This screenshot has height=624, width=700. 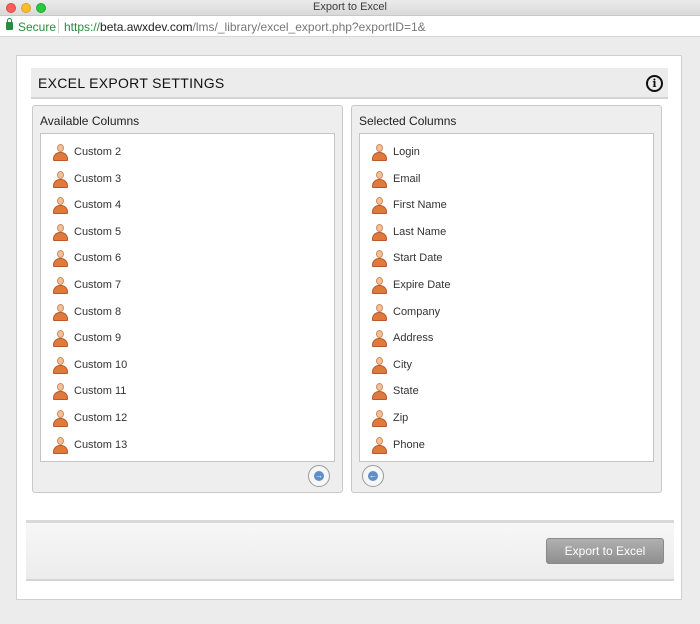 I want to click on list-item: Custom 5, so click(x=188, y=233).